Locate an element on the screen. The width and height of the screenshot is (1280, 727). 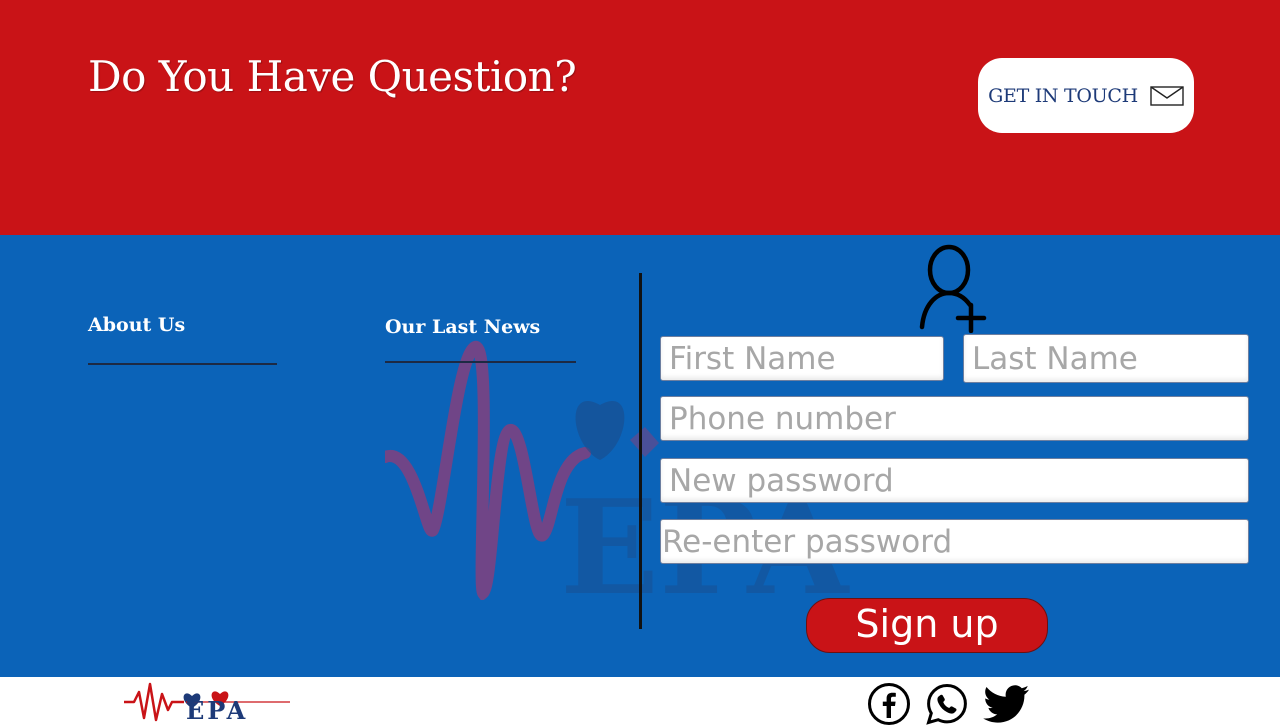
confirm-password-input is located at coordinates (954, 541).